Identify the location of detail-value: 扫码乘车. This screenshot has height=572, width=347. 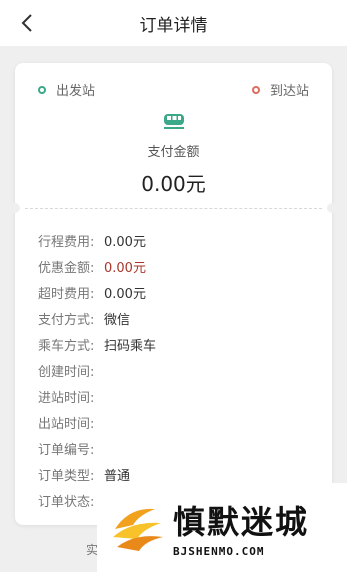
(130, 346).